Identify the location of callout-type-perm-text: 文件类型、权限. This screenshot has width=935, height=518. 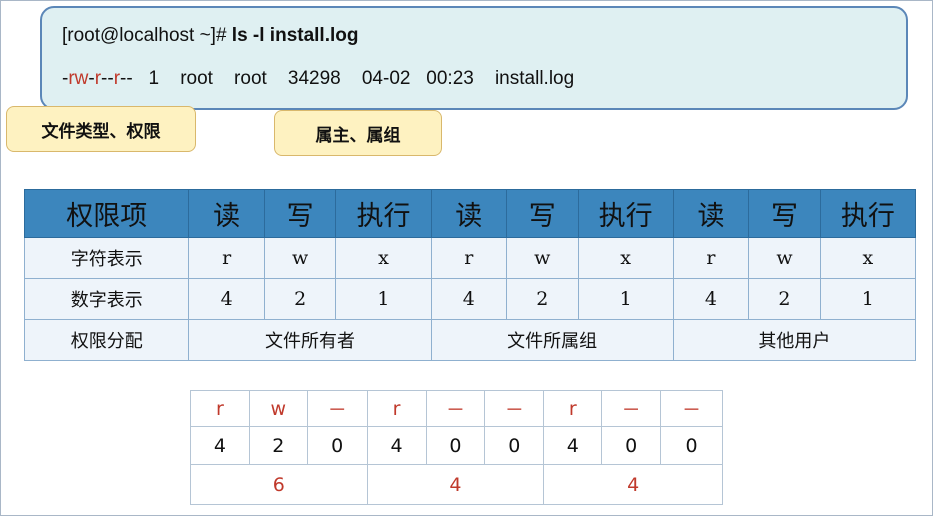
(101, 131).